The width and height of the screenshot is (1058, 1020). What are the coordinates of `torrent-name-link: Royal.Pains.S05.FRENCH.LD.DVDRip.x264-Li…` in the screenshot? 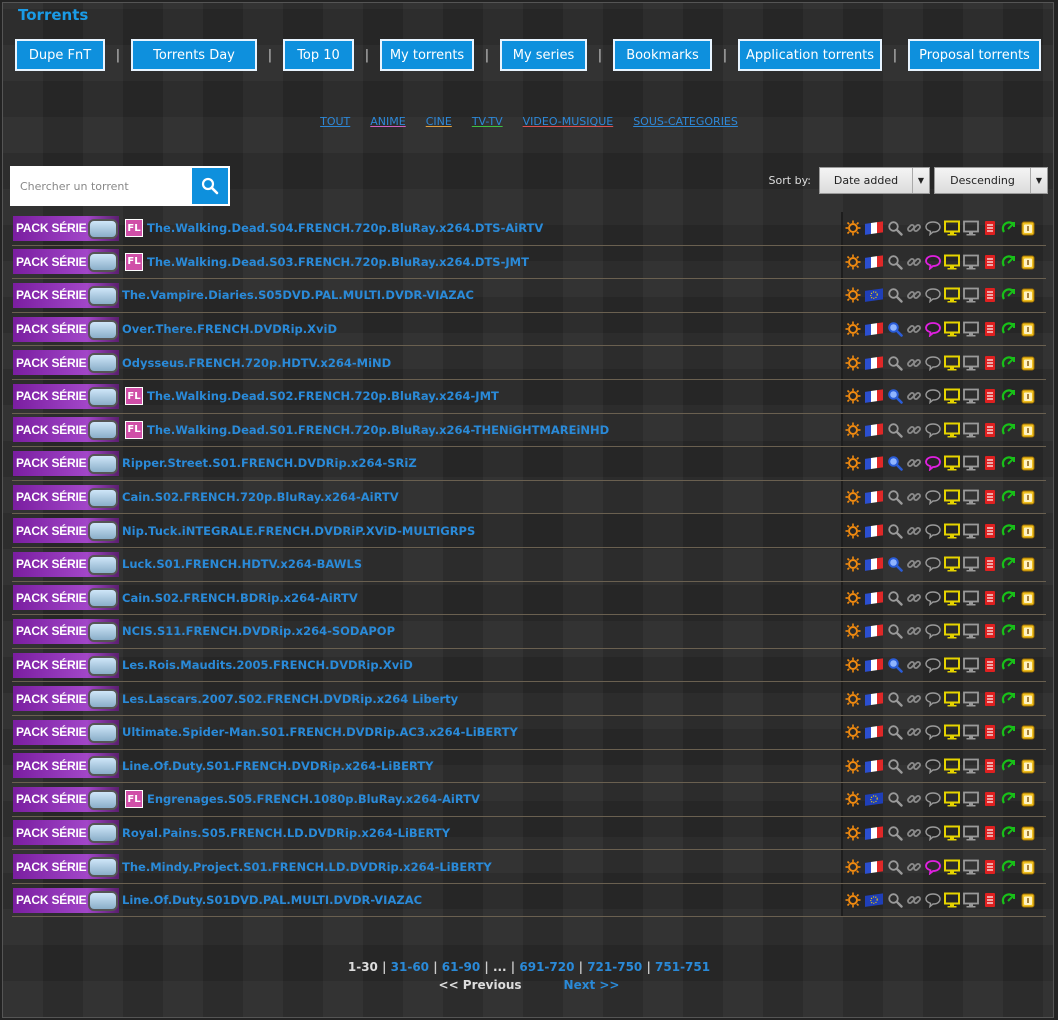 It's located at (286, 833).